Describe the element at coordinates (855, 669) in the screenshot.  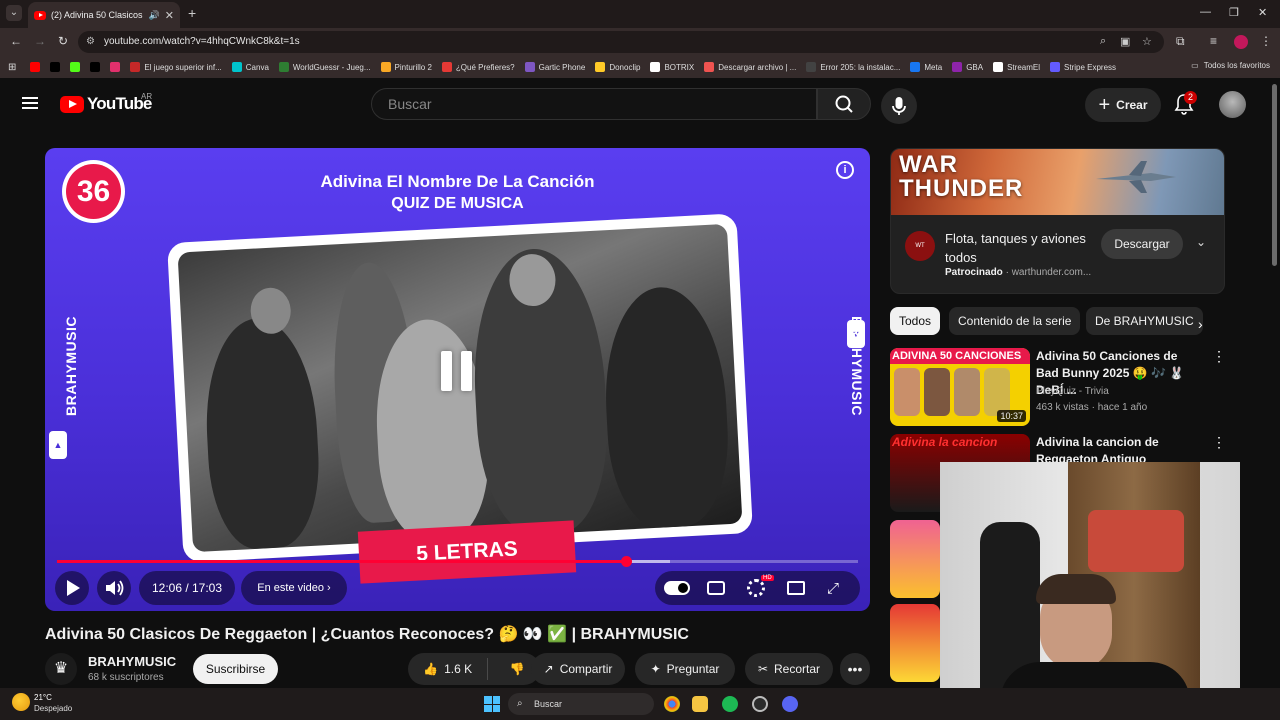
I see `more-actions-button: •••` at that location.